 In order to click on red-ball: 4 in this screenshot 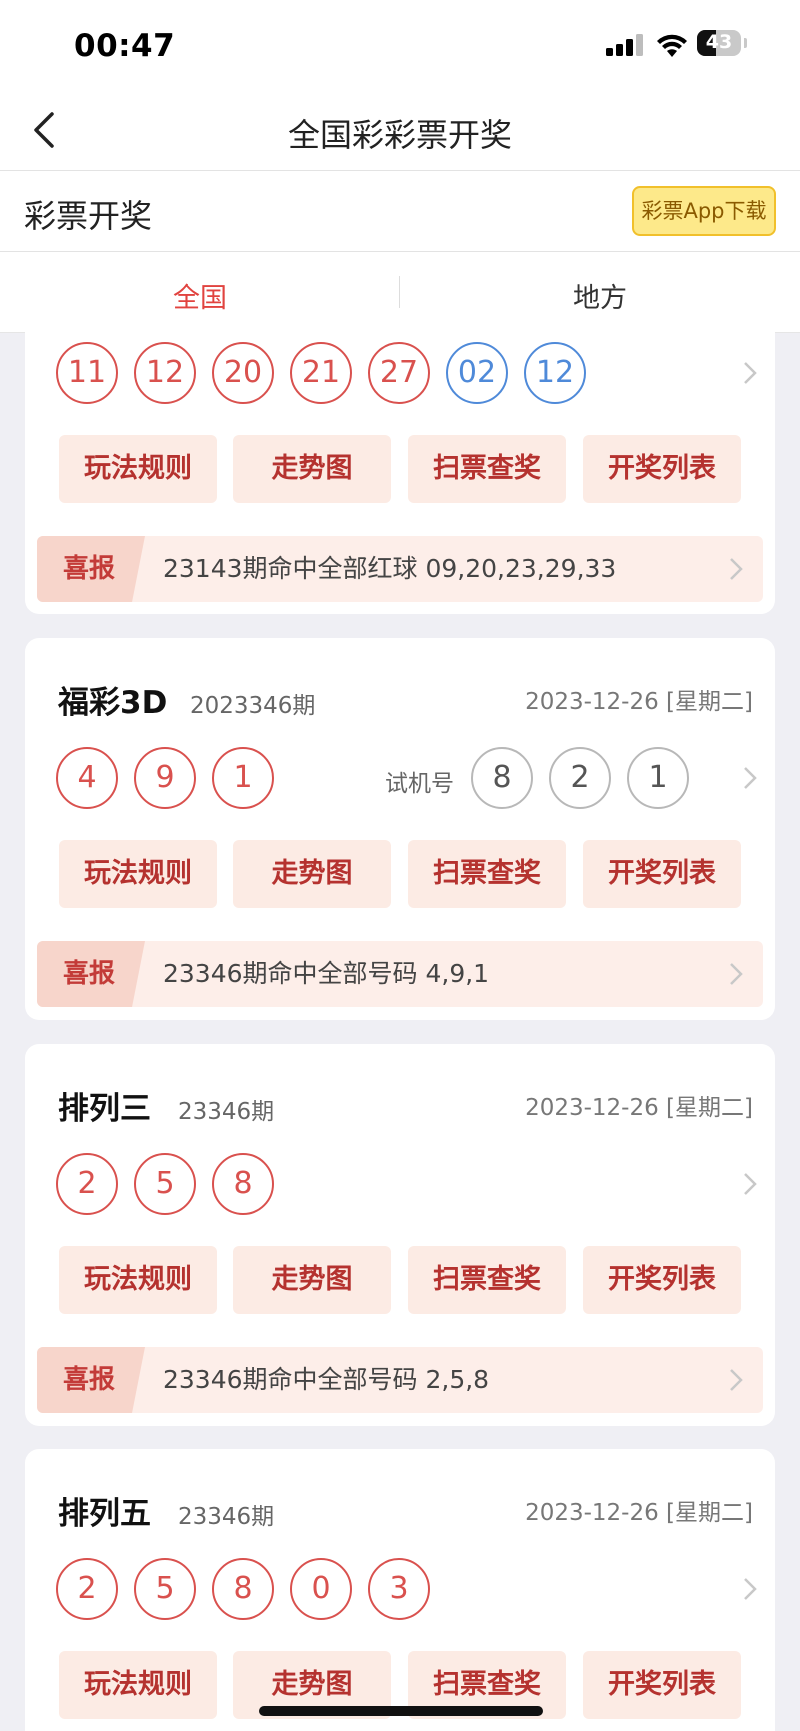, I will do `click(87, 778)`.